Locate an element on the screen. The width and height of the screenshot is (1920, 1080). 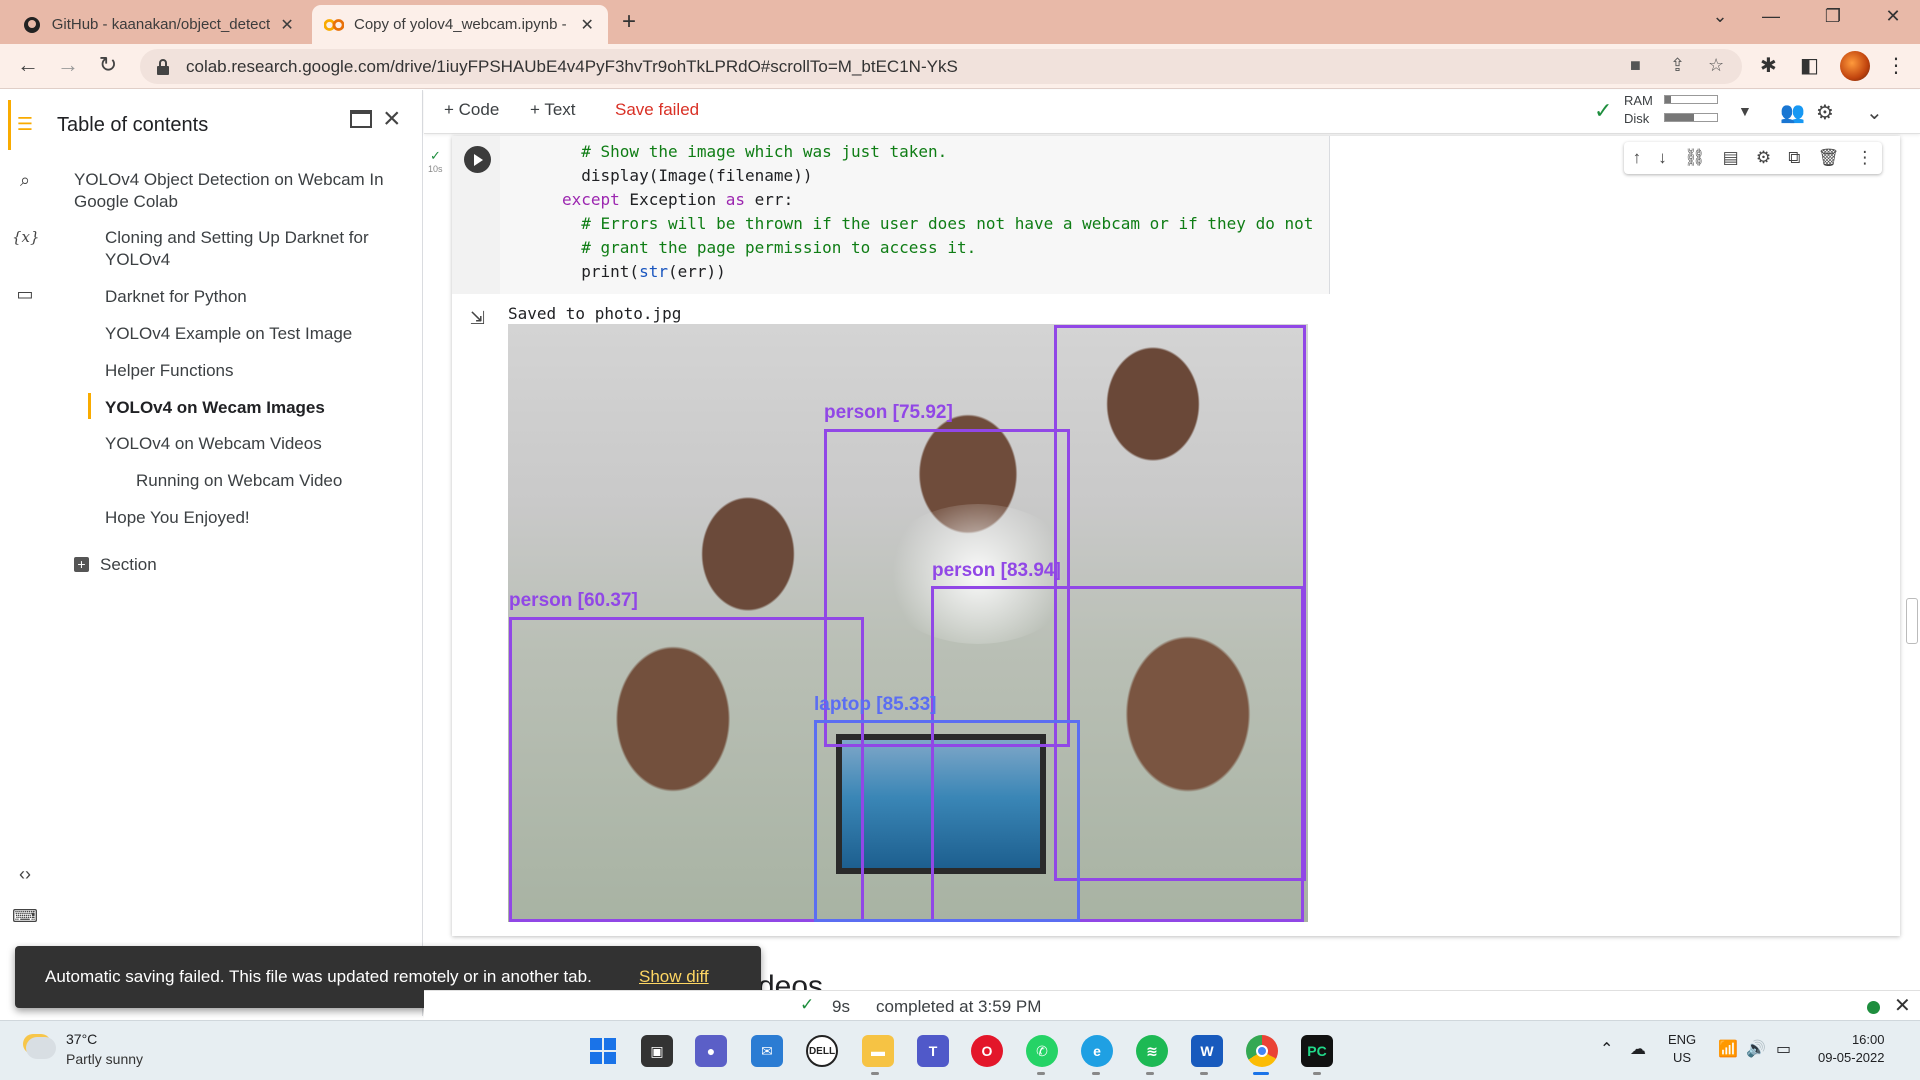
toc-item: Darknet for Python is located at coordinates (176, 297).